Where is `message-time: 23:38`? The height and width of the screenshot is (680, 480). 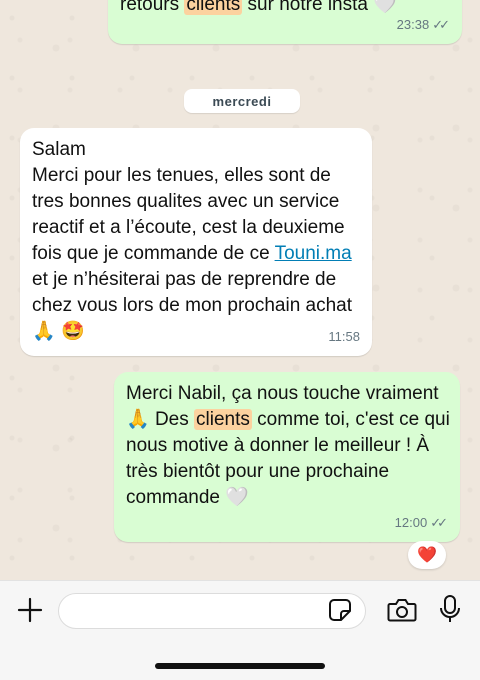
message-time: 23:38 is located at coordinates (413, 24).